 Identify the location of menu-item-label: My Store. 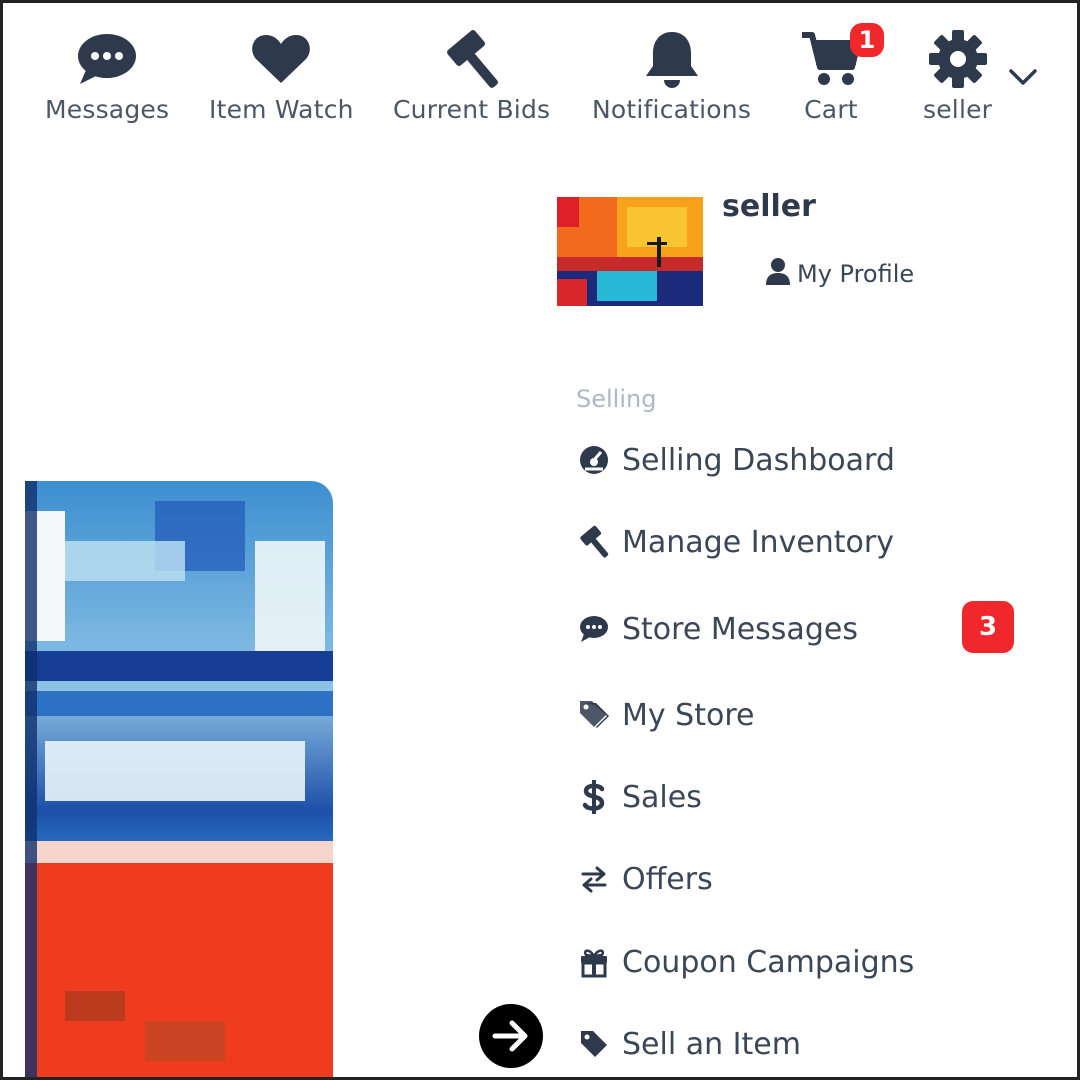
(688, 715).